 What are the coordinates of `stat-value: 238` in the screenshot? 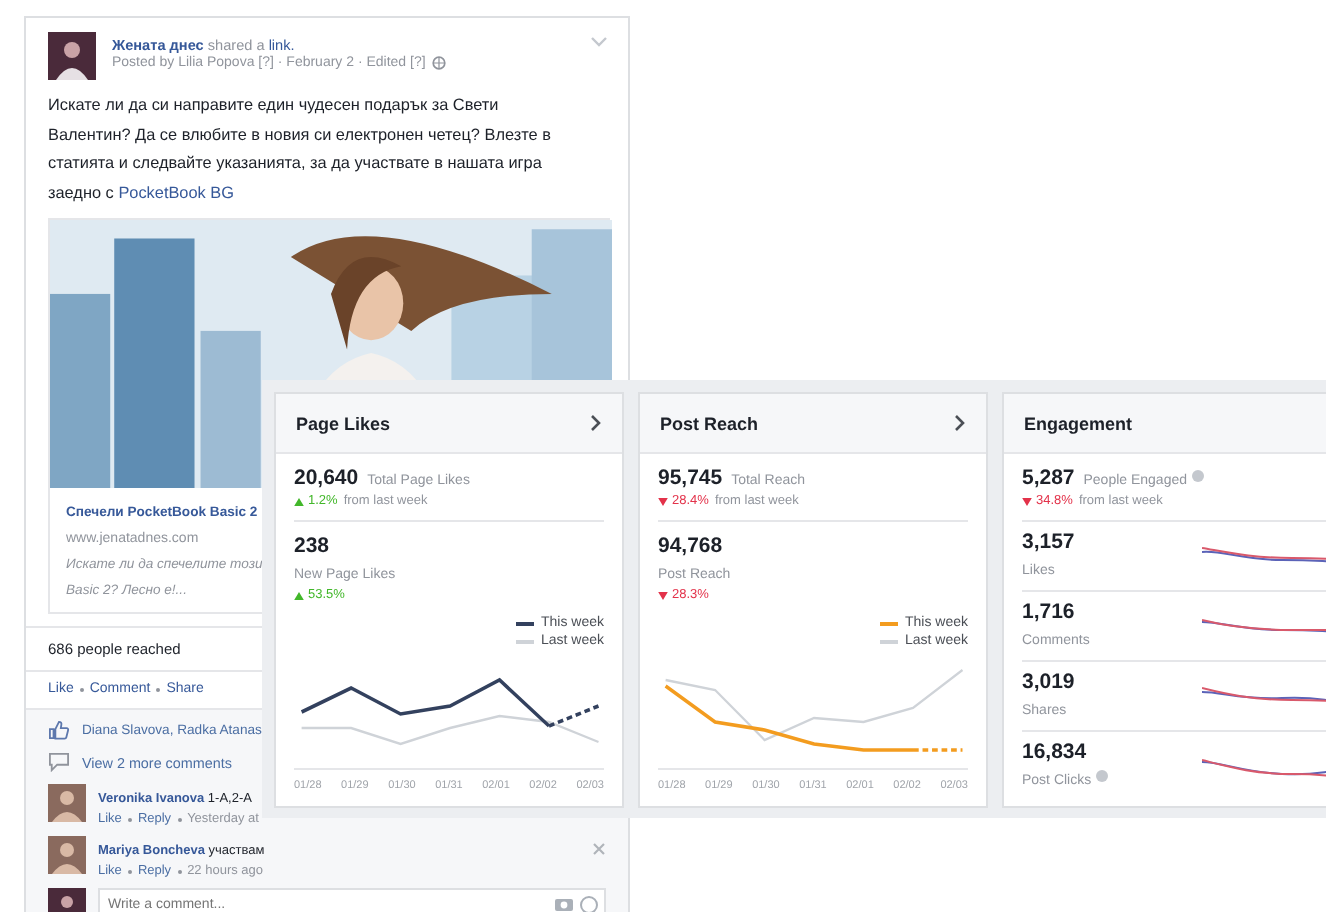 It's located at (312, 546).